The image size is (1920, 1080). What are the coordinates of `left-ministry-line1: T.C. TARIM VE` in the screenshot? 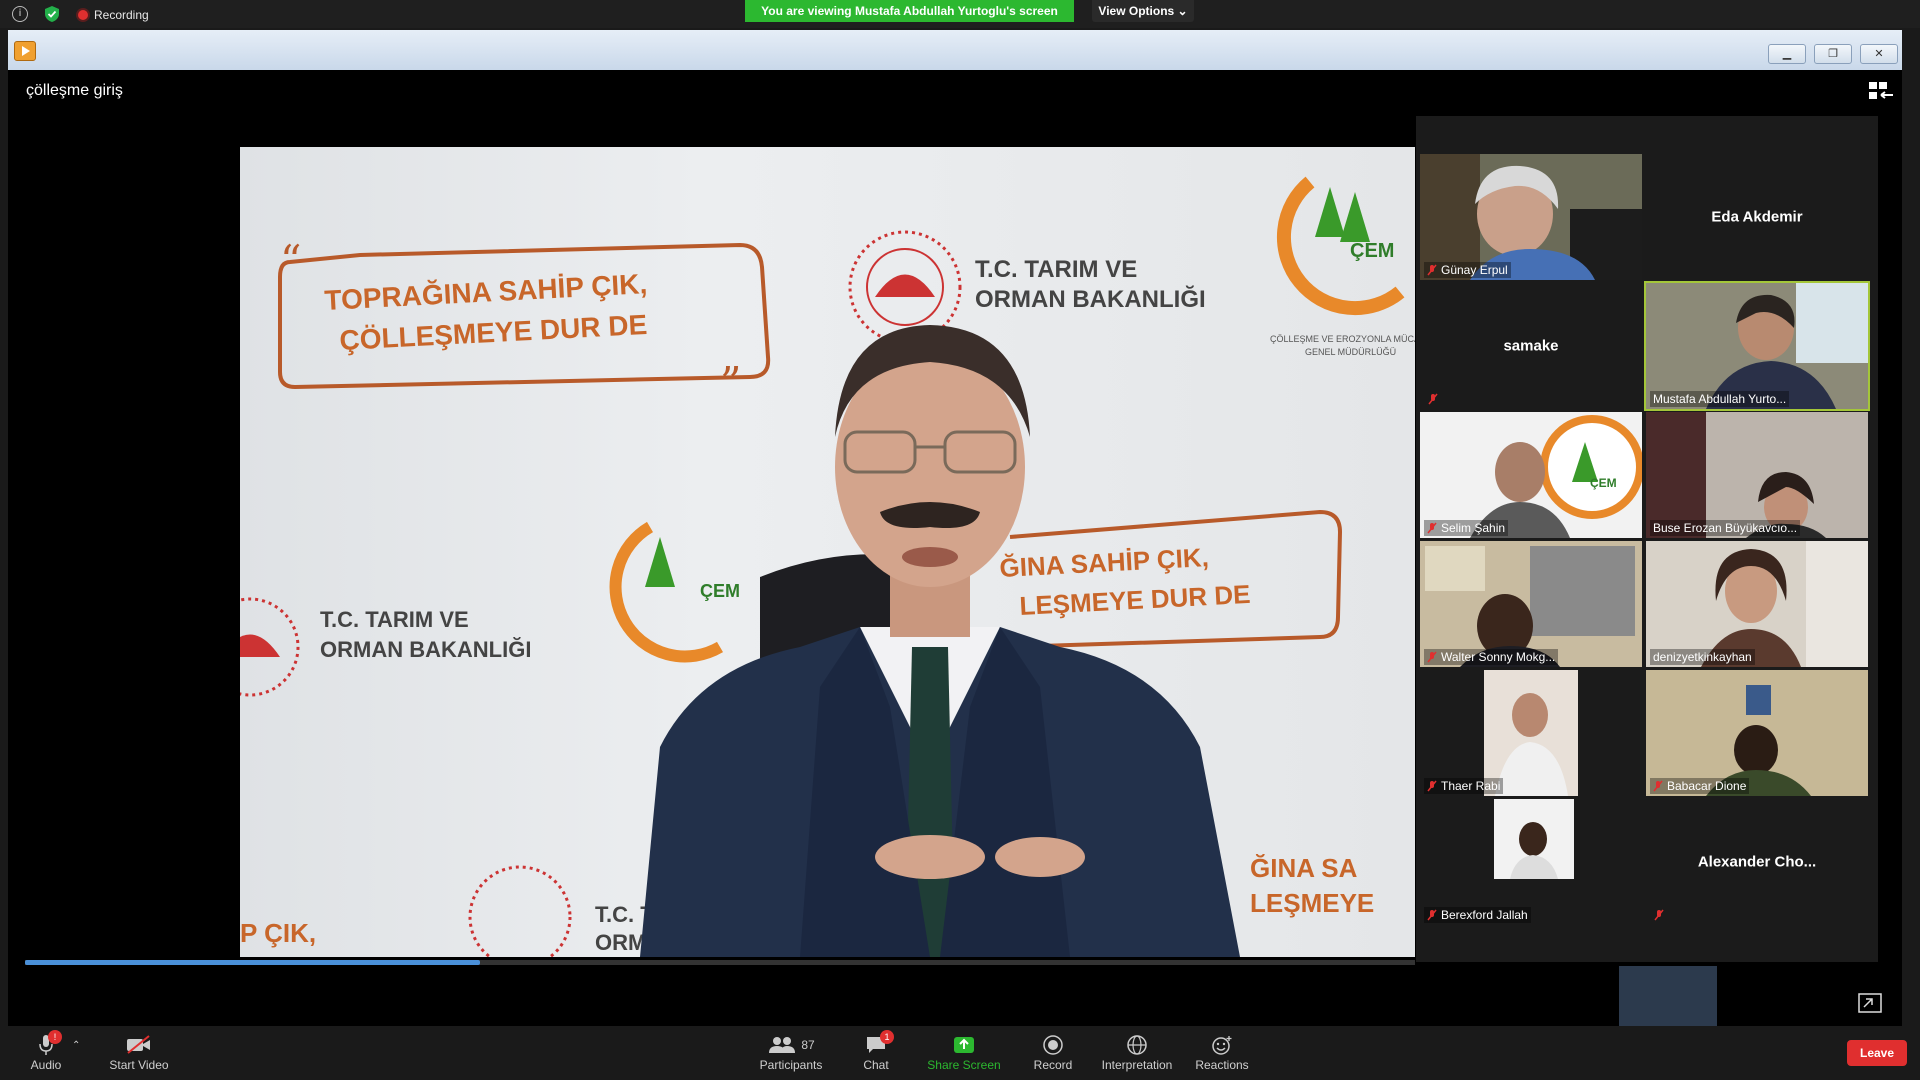 It's located at (394, 619).